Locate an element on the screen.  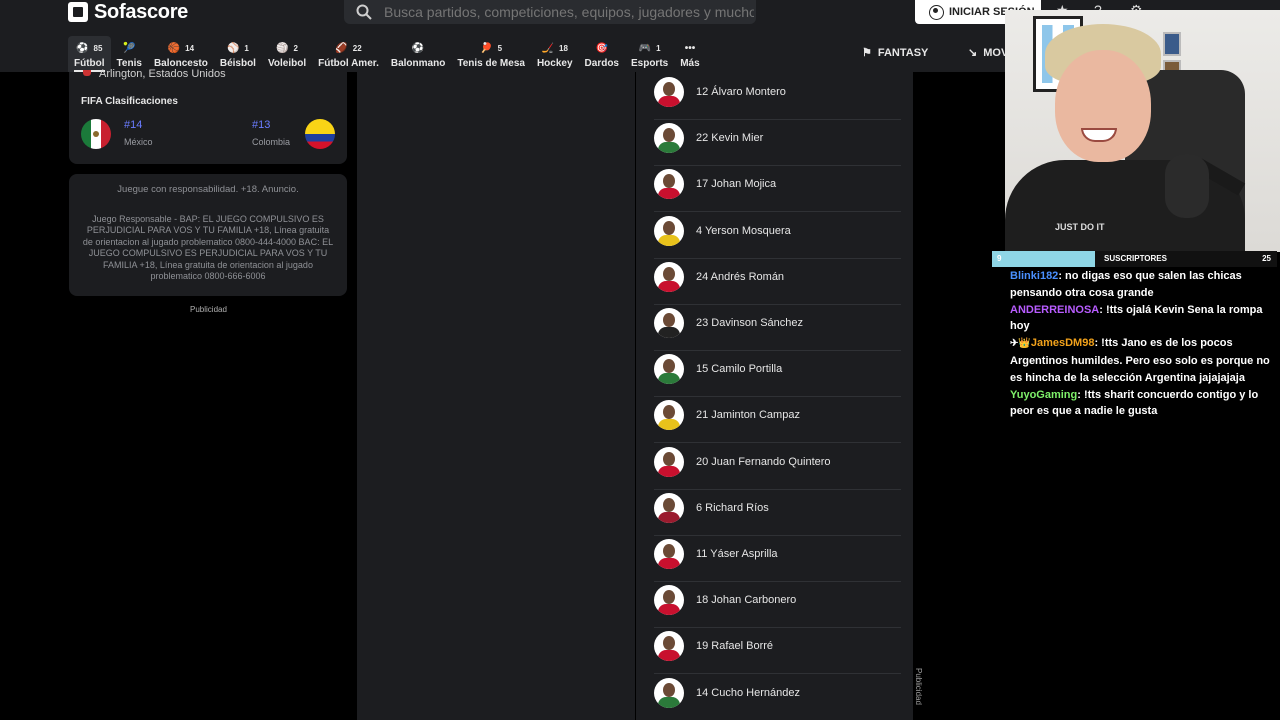
player-row: 22 Kevin Mier is located at coordinates (777, 143).